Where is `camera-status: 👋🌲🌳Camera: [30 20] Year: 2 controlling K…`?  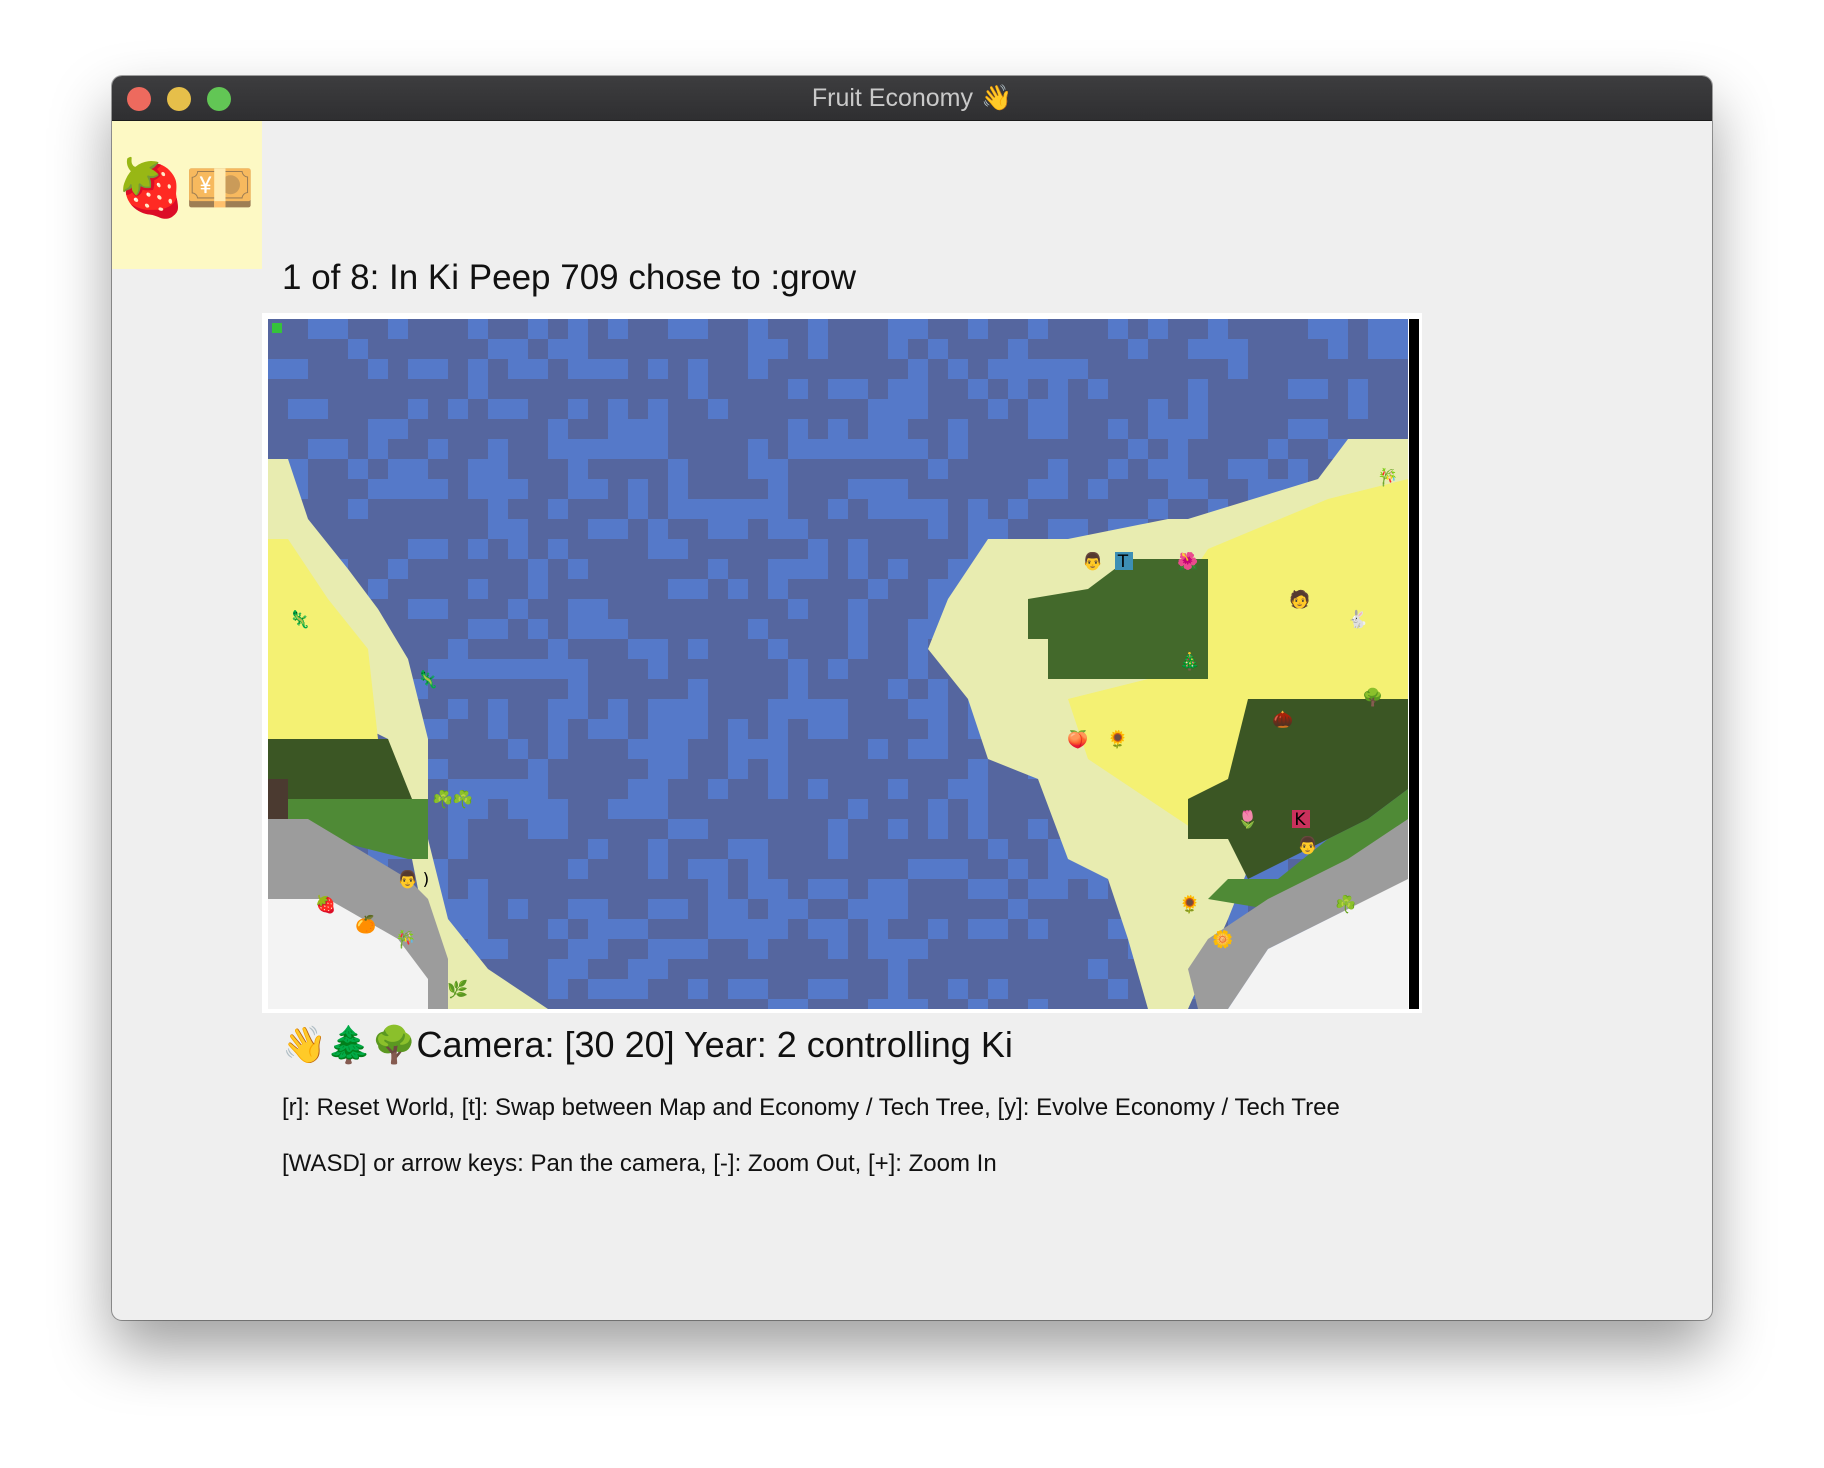
camera-status: 👋🌲🌳Camera: [30 20] Year: 2 controlling K… is located at coordinates (647, 1045).